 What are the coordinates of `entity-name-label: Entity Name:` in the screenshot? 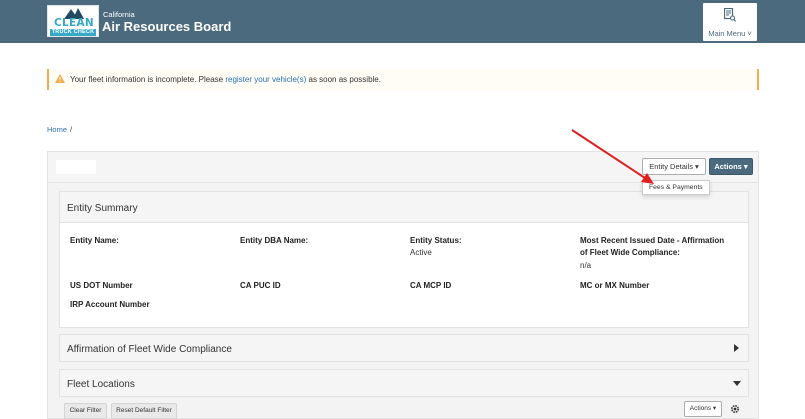 It's located at (94, 240).